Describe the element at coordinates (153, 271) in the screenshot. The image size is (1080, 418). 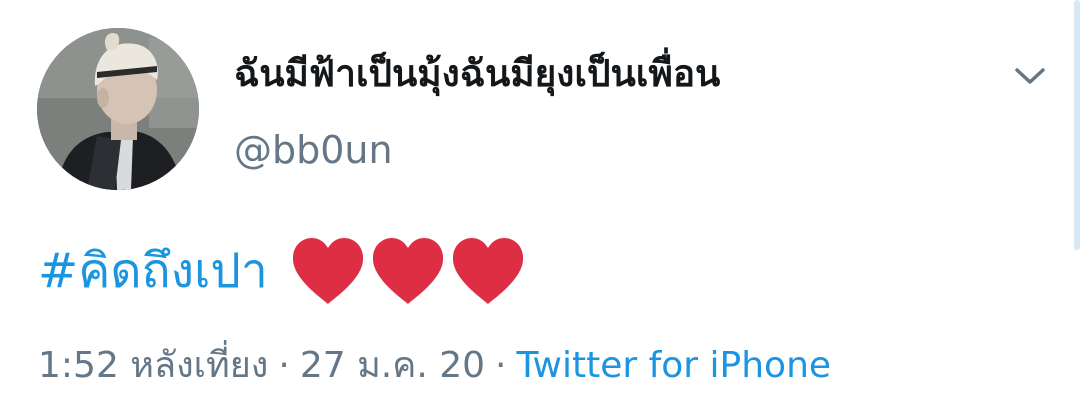
I see `hashtag-link: #คิดถึงเปา` at that location.